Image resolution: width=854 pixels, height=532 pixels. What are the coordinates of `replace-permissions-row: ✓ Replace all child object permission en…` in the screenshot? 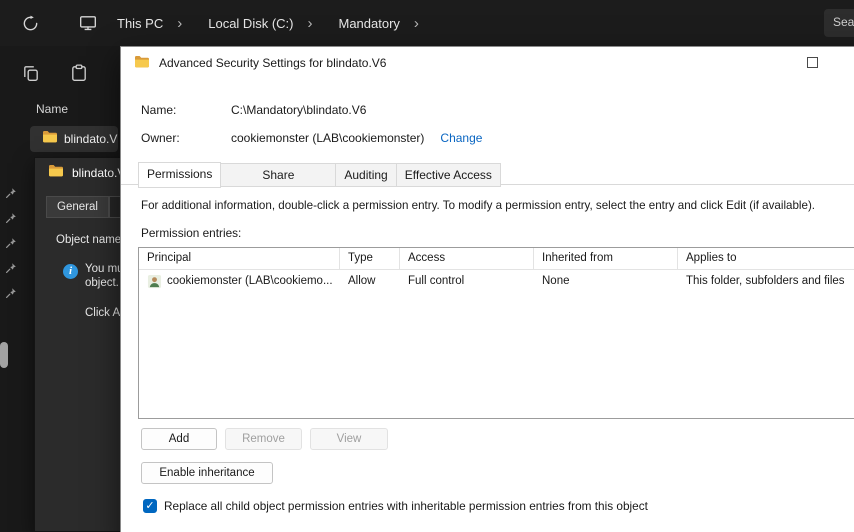 It's located at (395, 506).